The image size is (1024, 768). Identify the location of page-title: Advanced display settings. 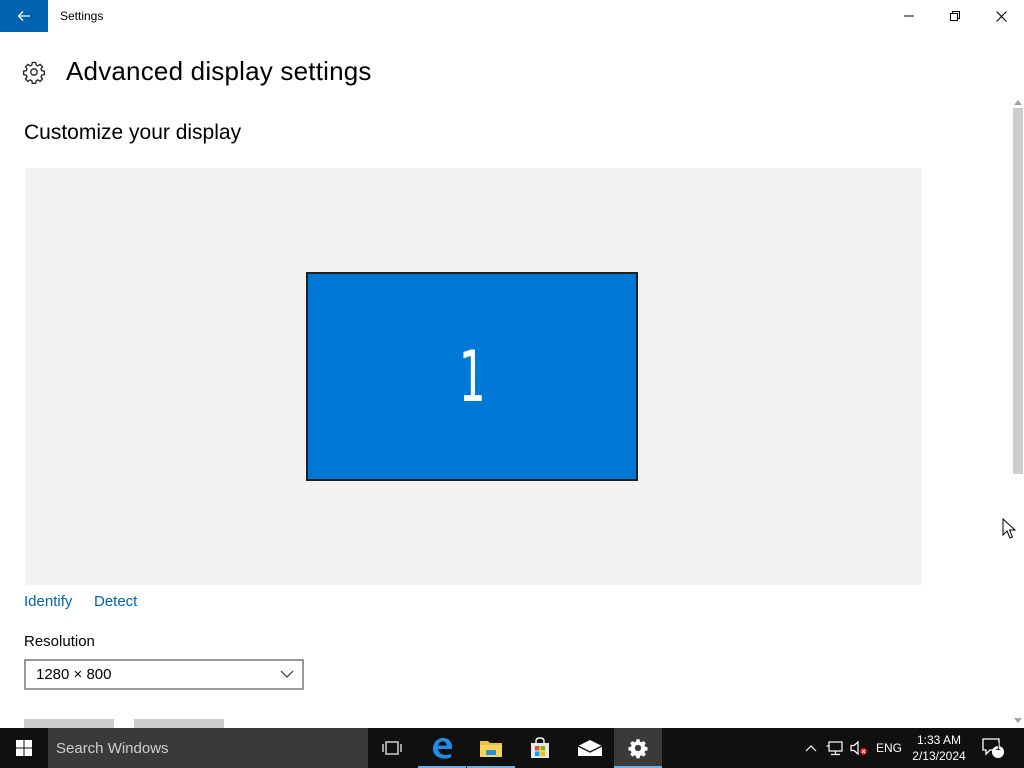
(219, 71).